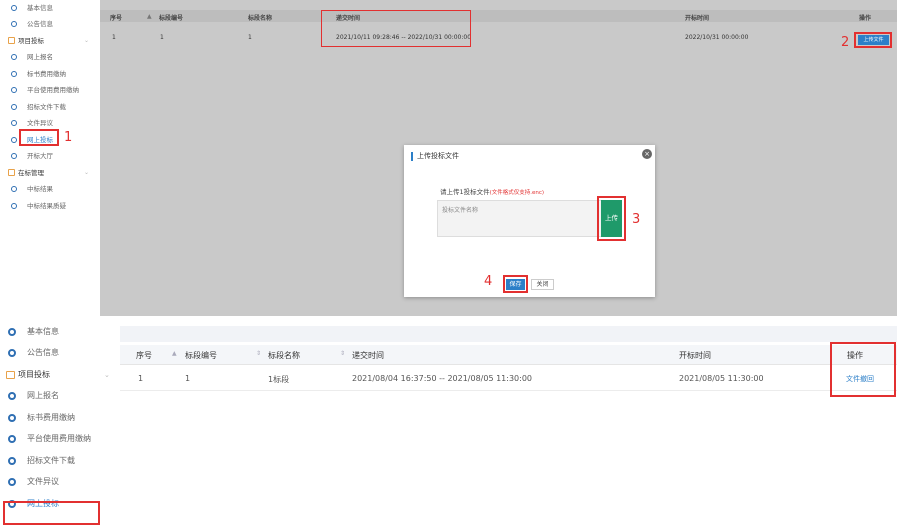 Image resolution: width=897 pixels, height=530 pixels. What do you see at coordinates (721, 378) in the screenshot?
I see `cell-open-time: 2021/08/05 11:30:00` at bounding box center [721, 378].